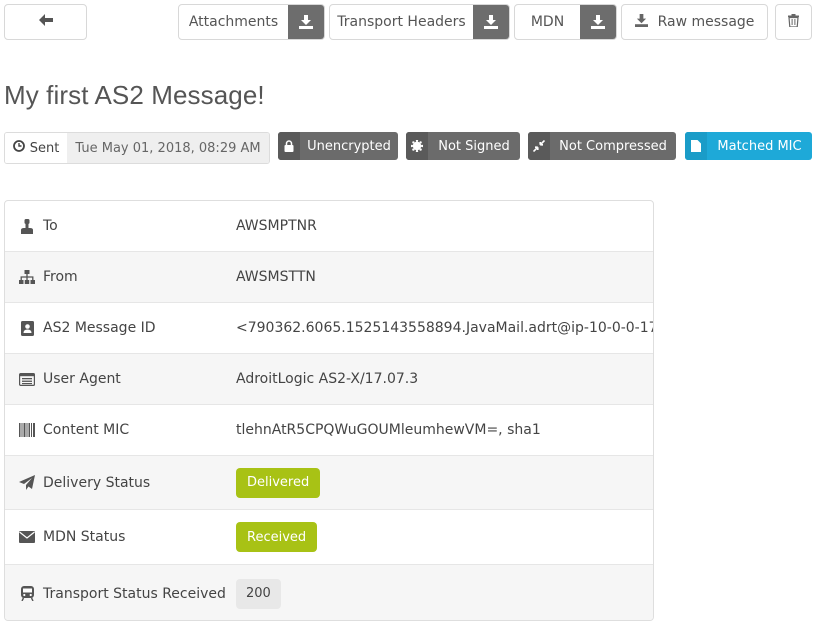 The width and height of the screenshot is (817, 626). I want to click on detail-row-mdn-status: MDN Status Received, so click(329, 537).